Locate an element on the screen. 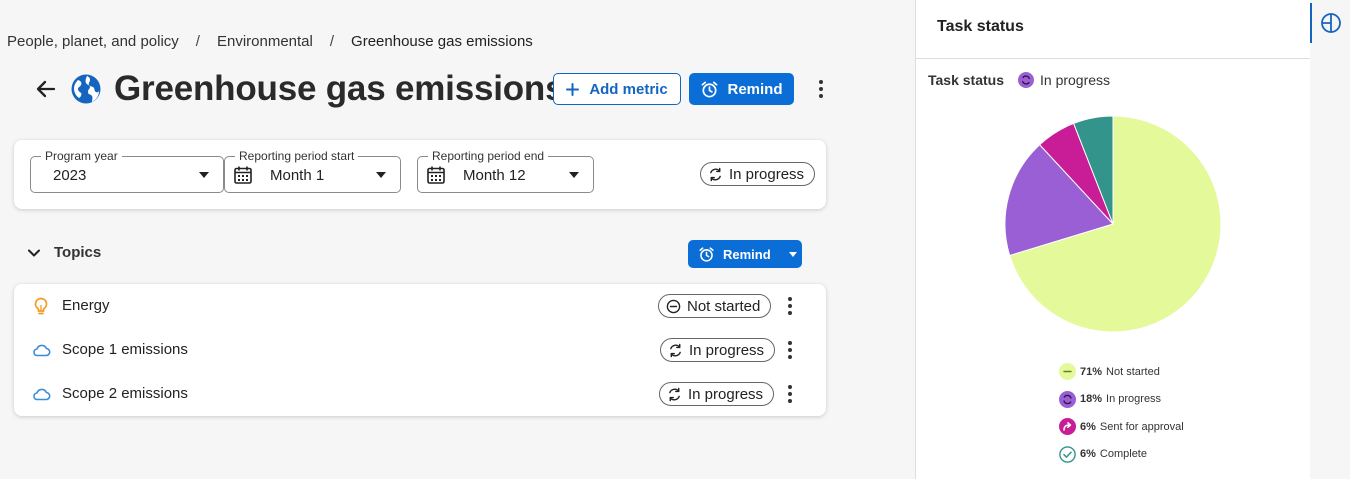 Image resolution: width=1350 pixels, height=479 pixels. back-button is located at coordinates (46, 89).